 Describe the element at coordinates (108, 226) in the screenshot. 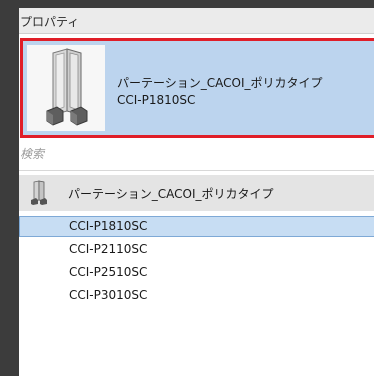

I see `type-item-label: CCI-P1810SC` at that location.